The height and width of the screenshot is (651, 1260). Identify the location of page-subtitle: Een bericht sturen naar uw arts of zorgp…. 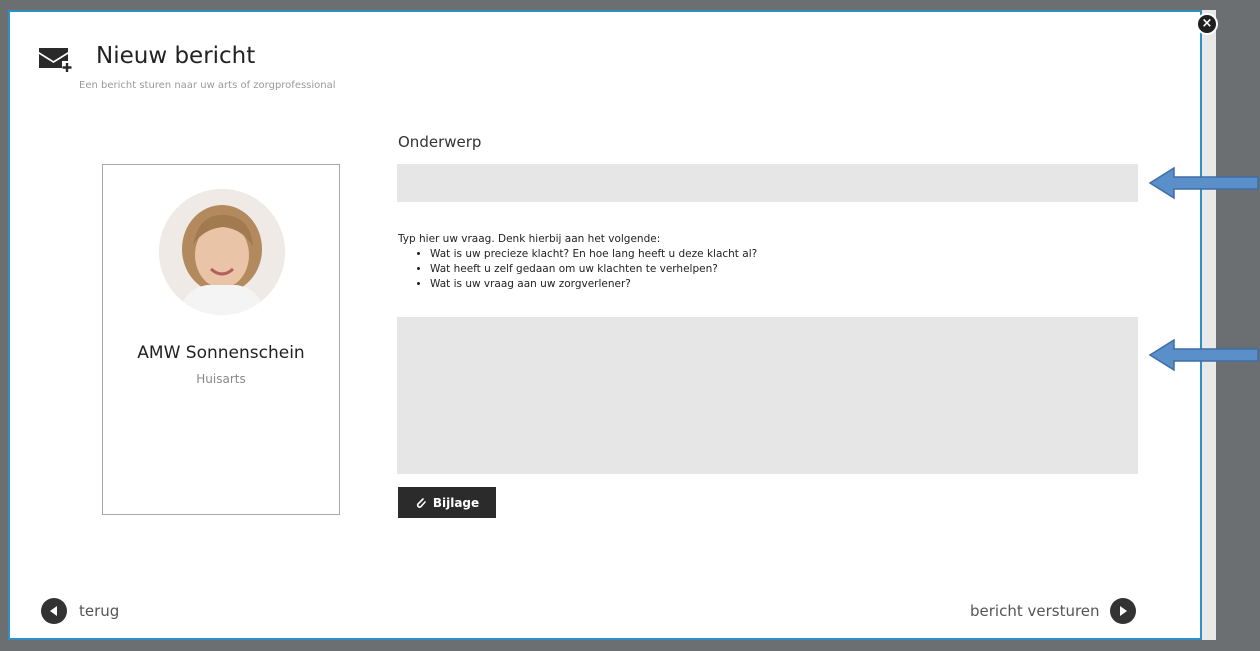
(207, 85).